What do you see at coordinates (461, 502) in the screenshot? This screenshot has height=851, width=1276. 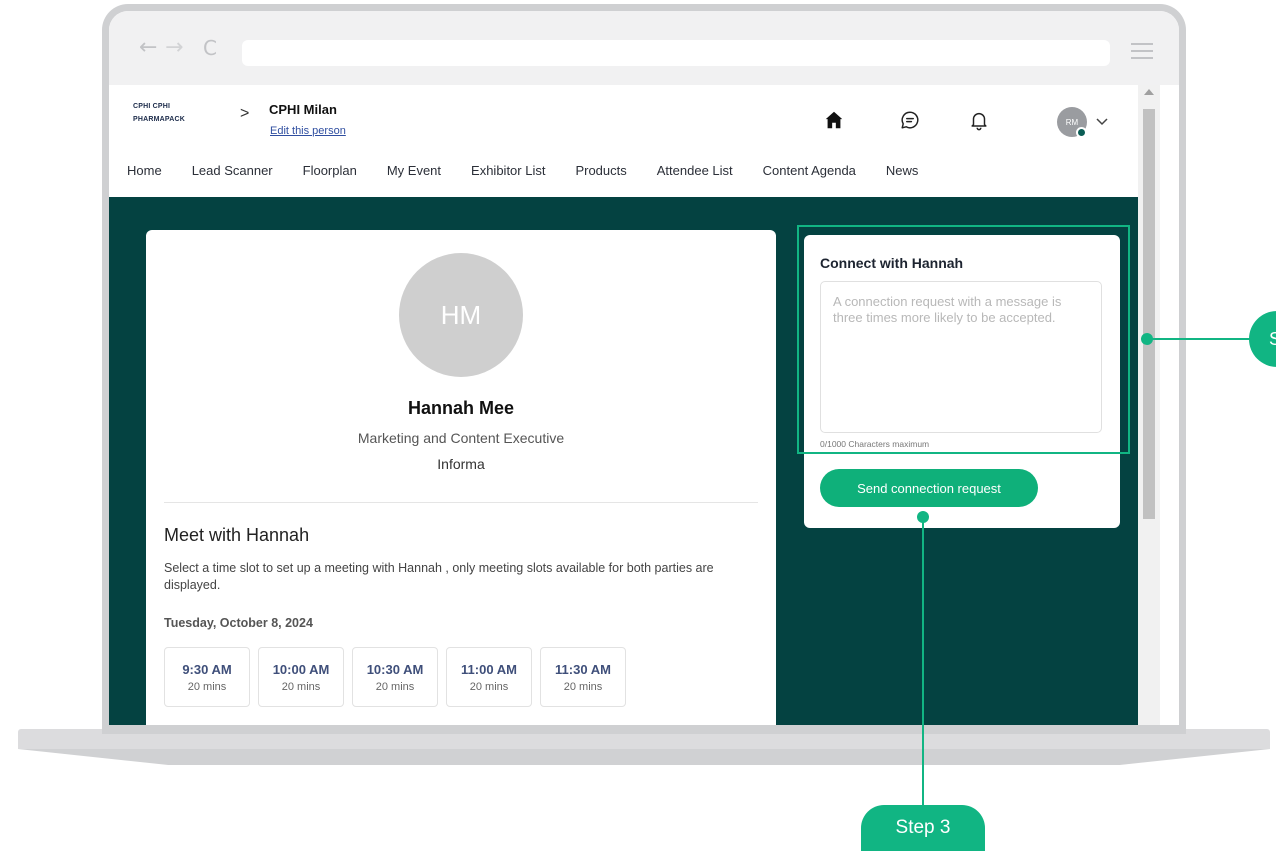 I see `section-divider` at bounding box center [461, 502].